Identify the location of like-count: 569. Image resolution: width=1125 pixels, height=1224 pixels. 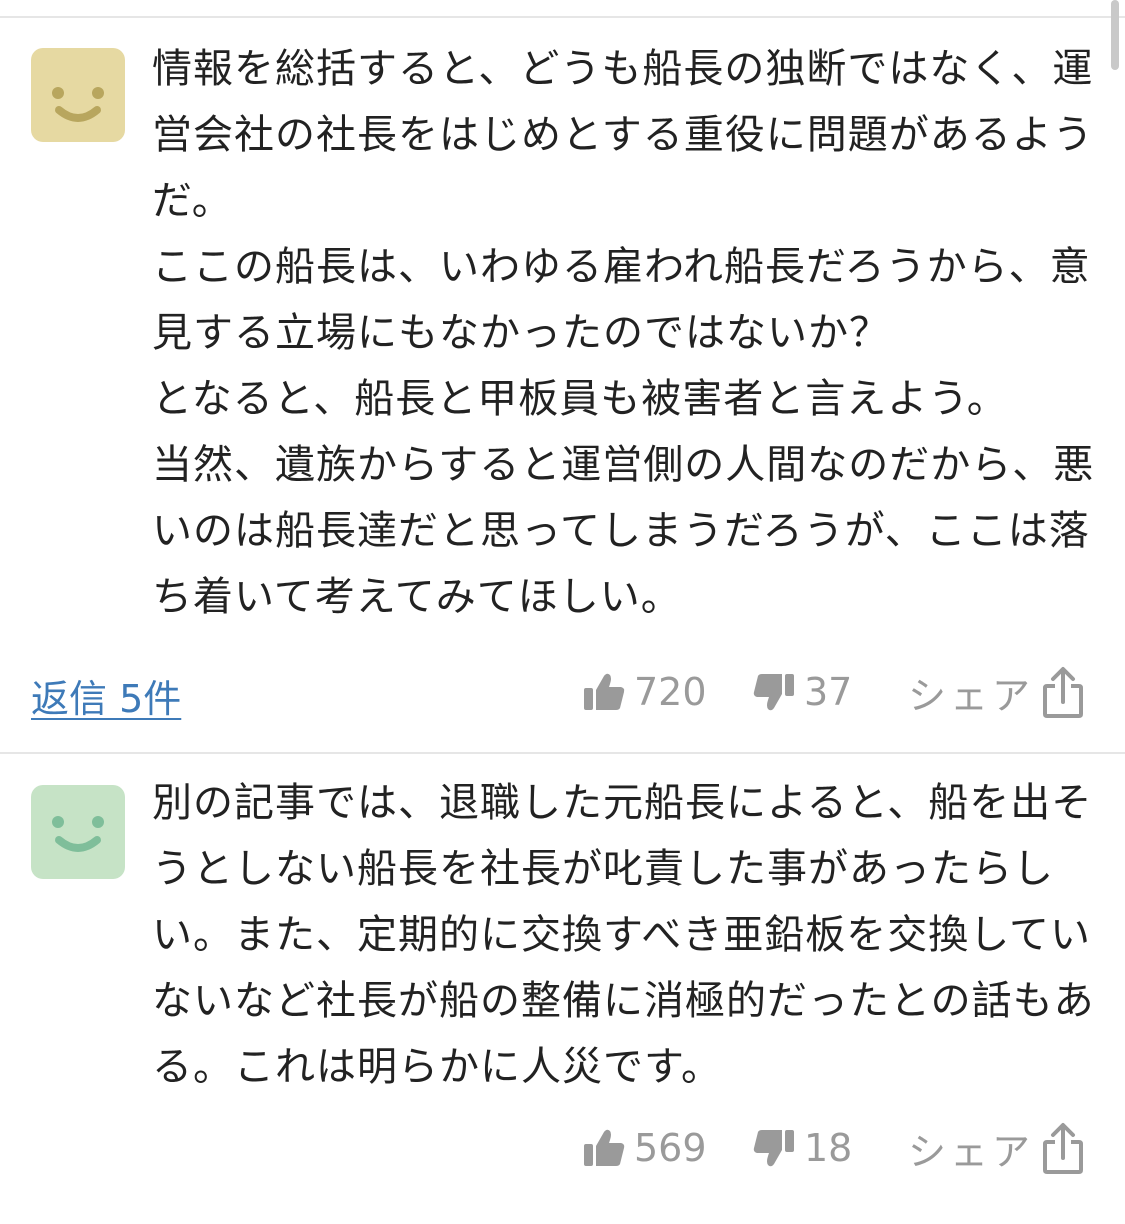
(670, 1148).